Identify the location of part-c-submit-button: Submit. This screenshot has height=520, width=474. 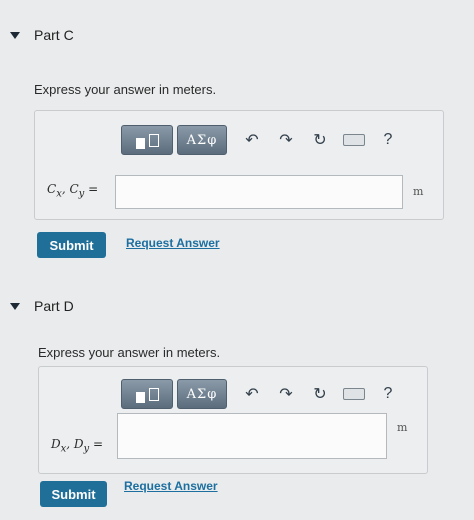
(71, 245).